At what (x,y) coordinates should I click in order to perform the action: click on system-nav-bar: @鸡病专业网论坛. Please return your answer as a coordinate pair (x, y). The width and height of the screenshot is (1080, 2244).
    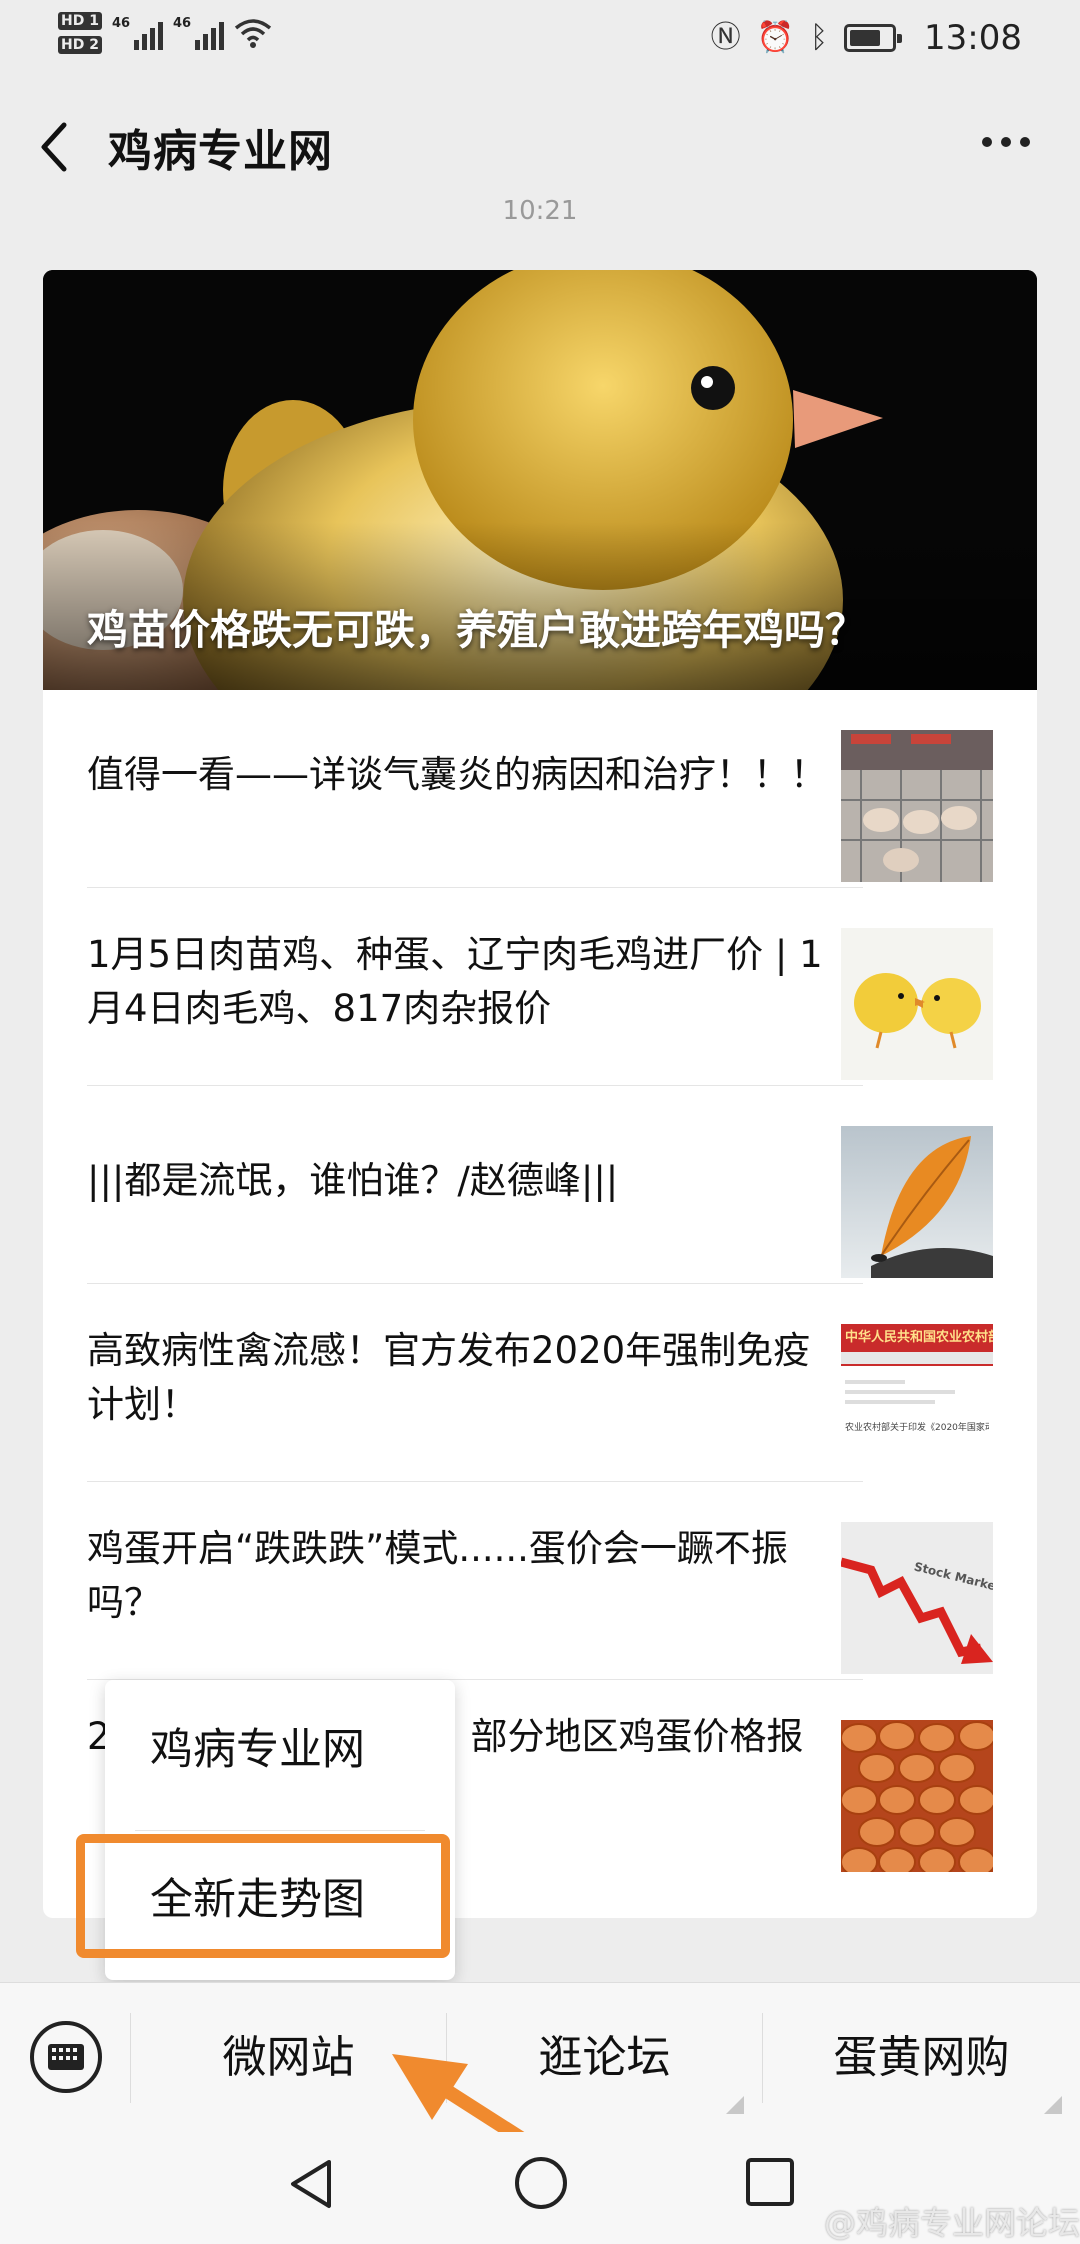
    Looking at the image, I should click on (540, 2188).